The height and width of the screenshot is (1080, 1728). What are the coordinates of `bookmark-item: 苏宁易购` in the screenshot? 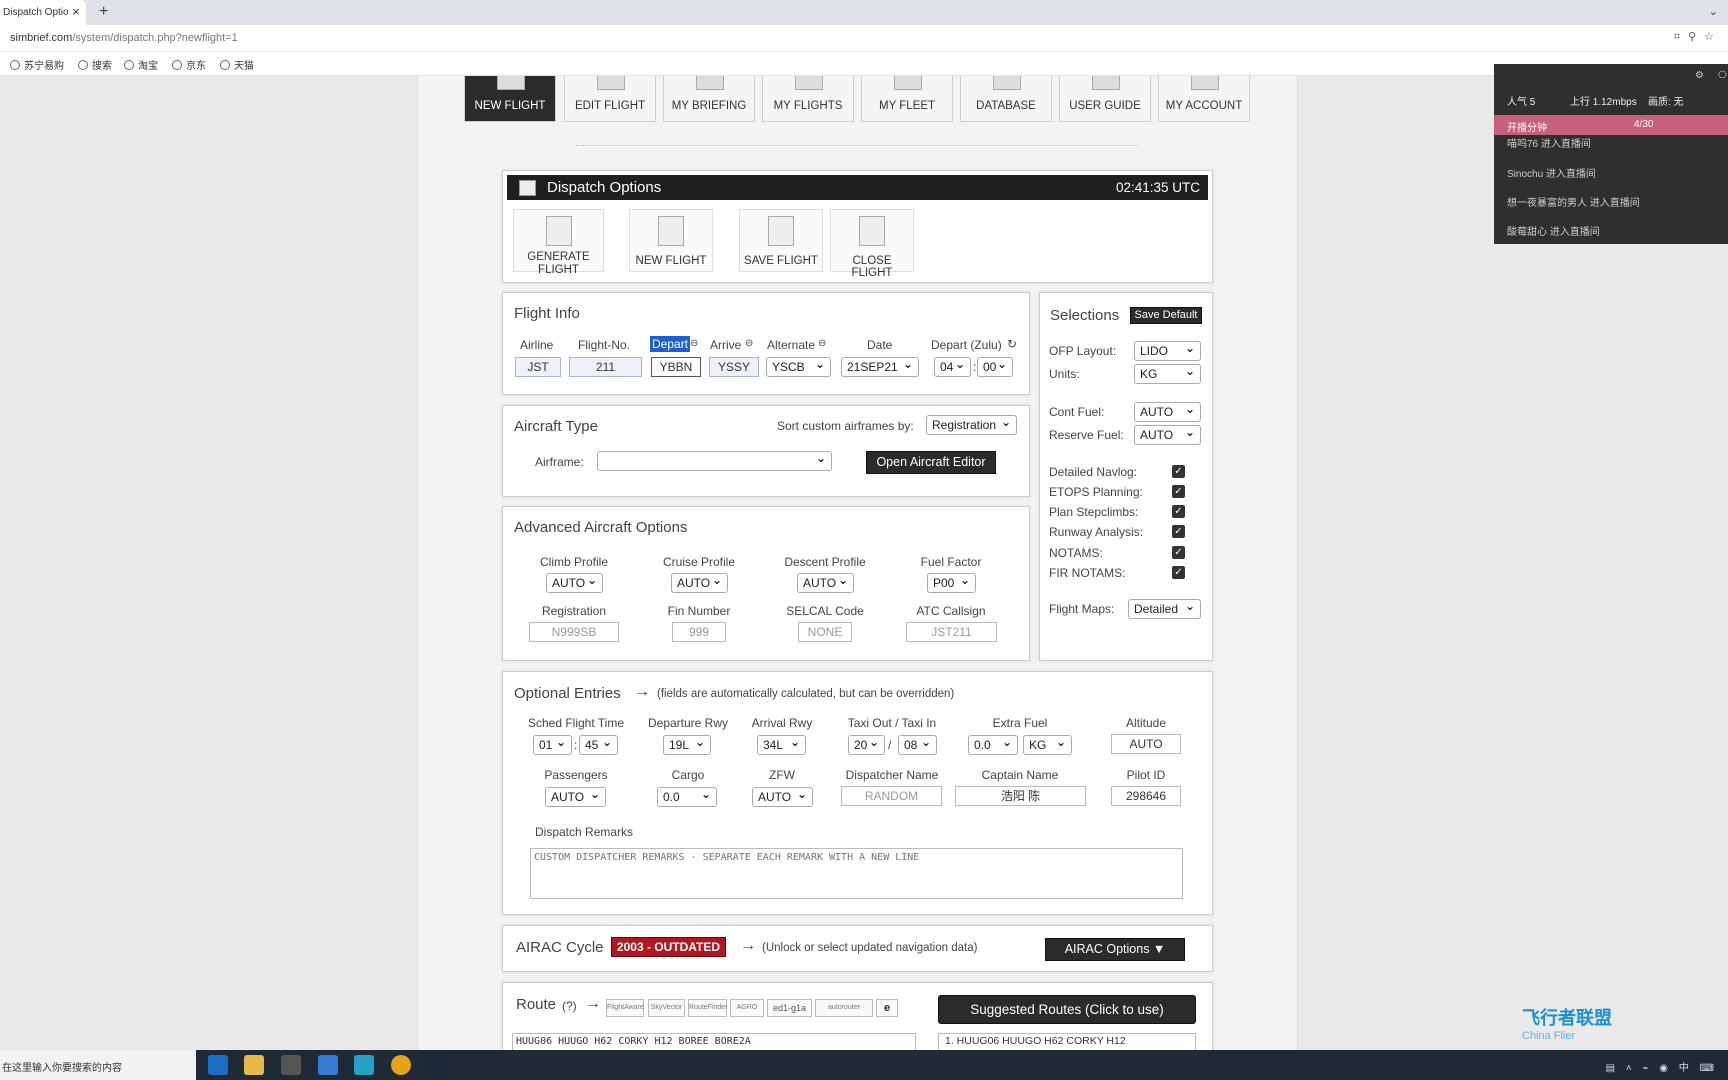 It's located at (37, 64).